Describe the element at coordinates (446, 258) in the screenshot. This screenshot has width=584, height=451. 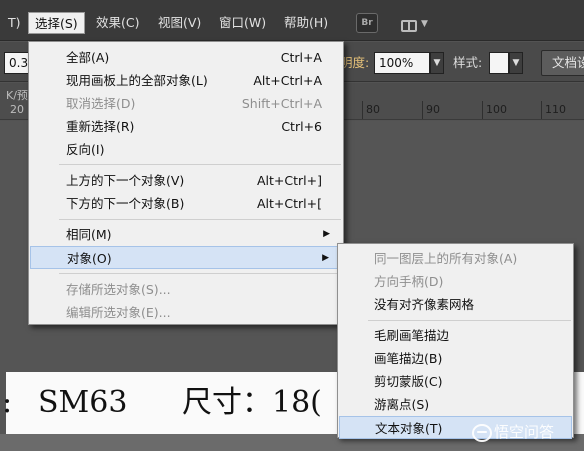
I see `menu-item-label: 同一图层上的所有对象(A)` at that location.